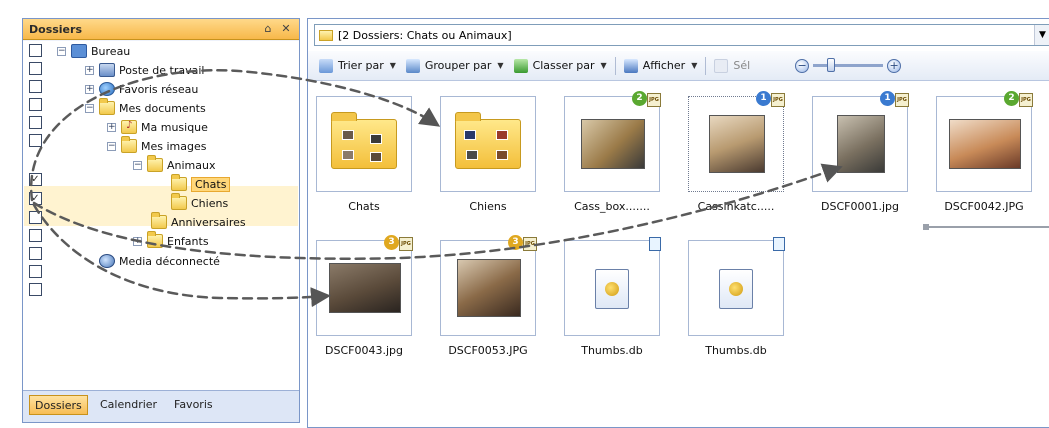  Describe the element at coordinates (162, 70) in the screenshot. I see `tree-label-poste-de-travail: Poste de travail` at that location.